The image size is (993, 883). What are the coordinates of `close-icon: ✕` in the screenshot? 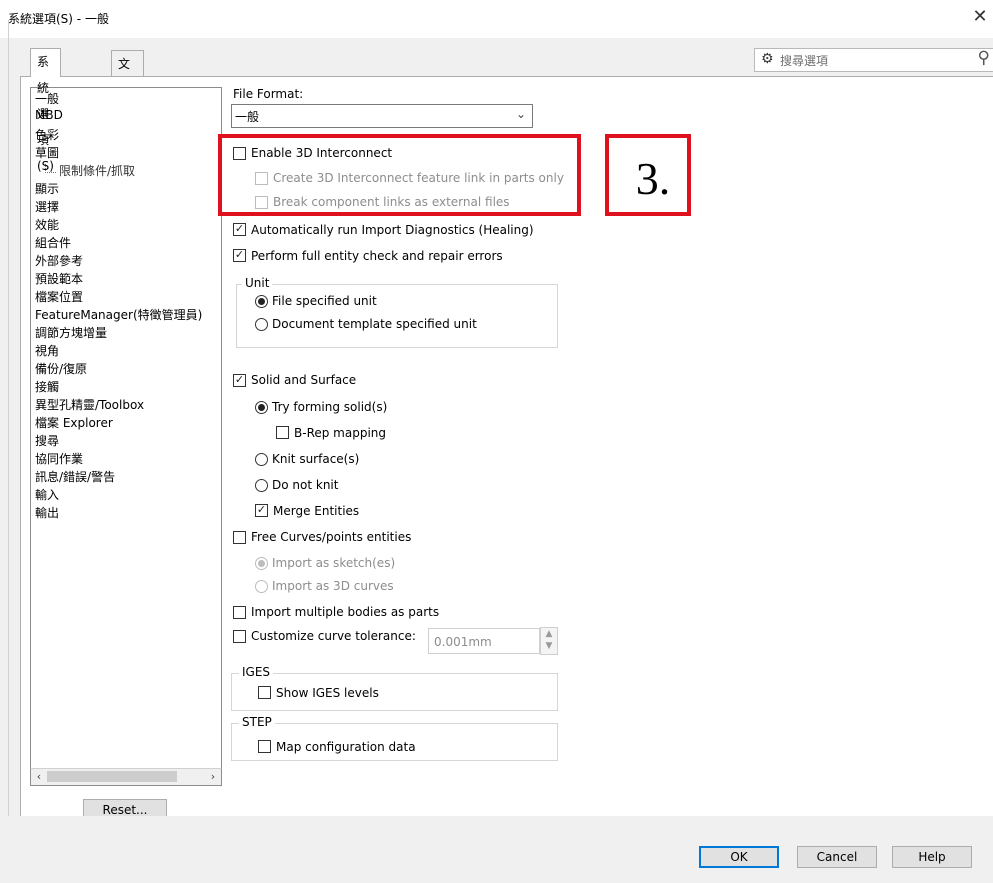 It's located at (980, 17).